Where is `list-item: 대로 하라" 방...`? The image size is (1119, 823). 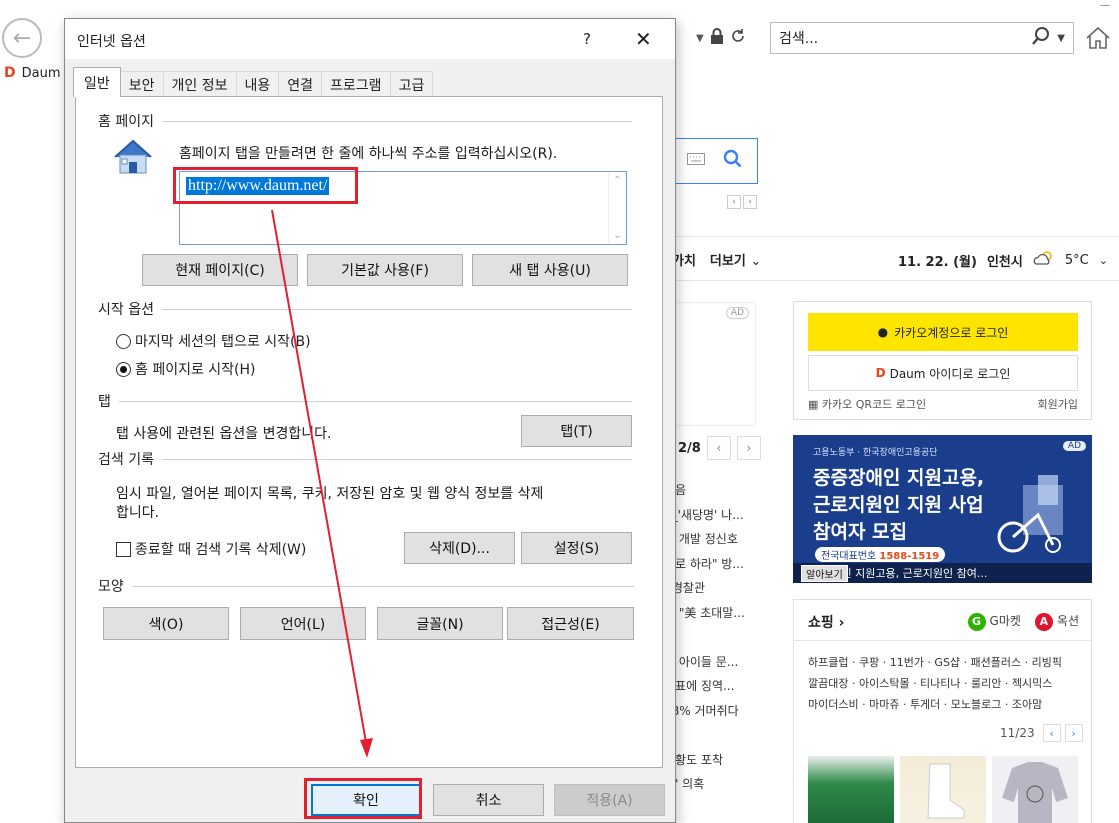
list-item: 대로 하라" 방... is located at coordinates (712, 564).